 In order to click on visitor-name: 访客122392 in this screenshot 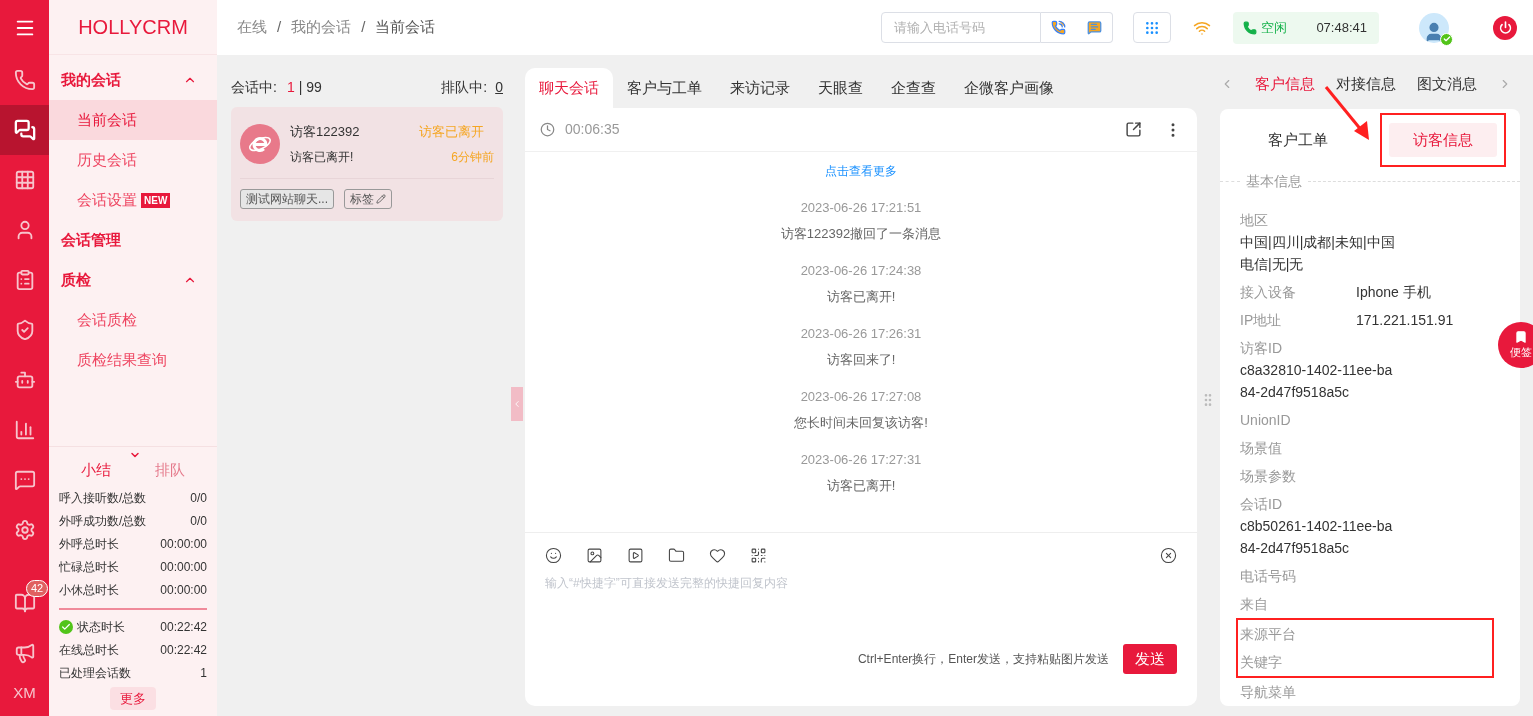, I will do `click(325, 132)`.